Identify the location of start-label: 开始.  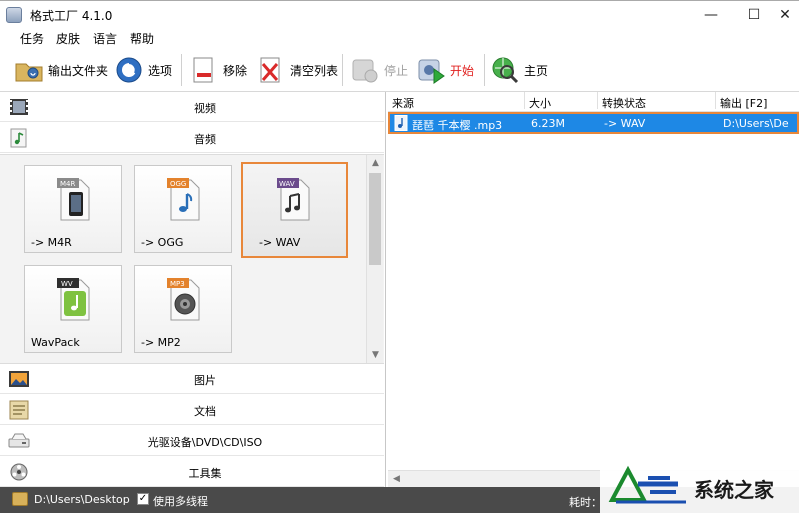
(462, 70).